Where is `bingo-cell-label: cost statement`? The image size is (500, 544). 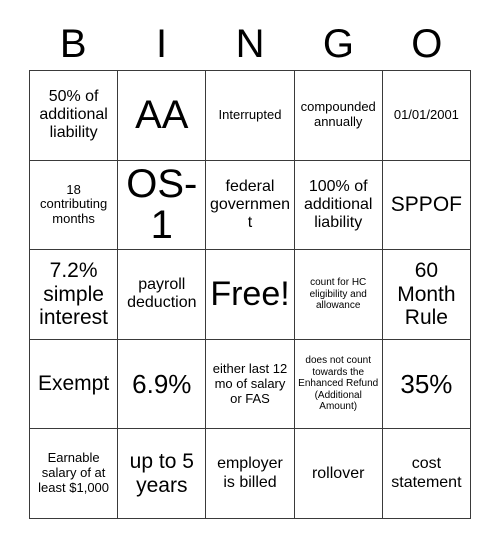
bingo-cell-label: cost statement is located at coordinates (426, 473).